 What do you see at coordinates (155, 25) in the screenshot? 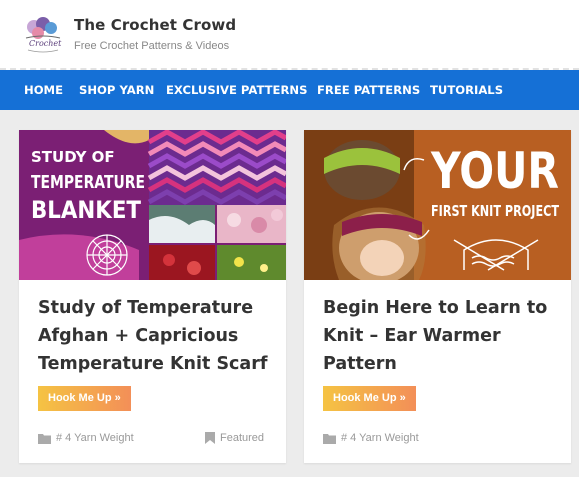
I see `site-title: The Crochet Crowd` at bounding box center [155, 25].